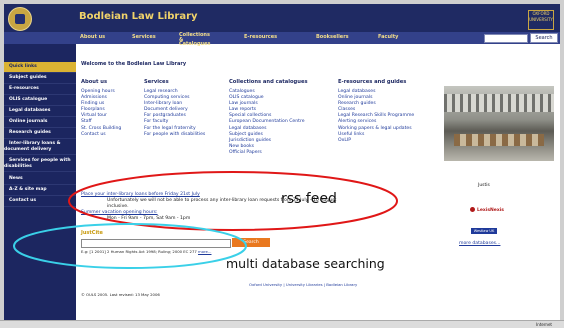 Image resolution: width=564 pixels, height=328 pixels. I want to click on search-highlight-oval, so click(130, 246).